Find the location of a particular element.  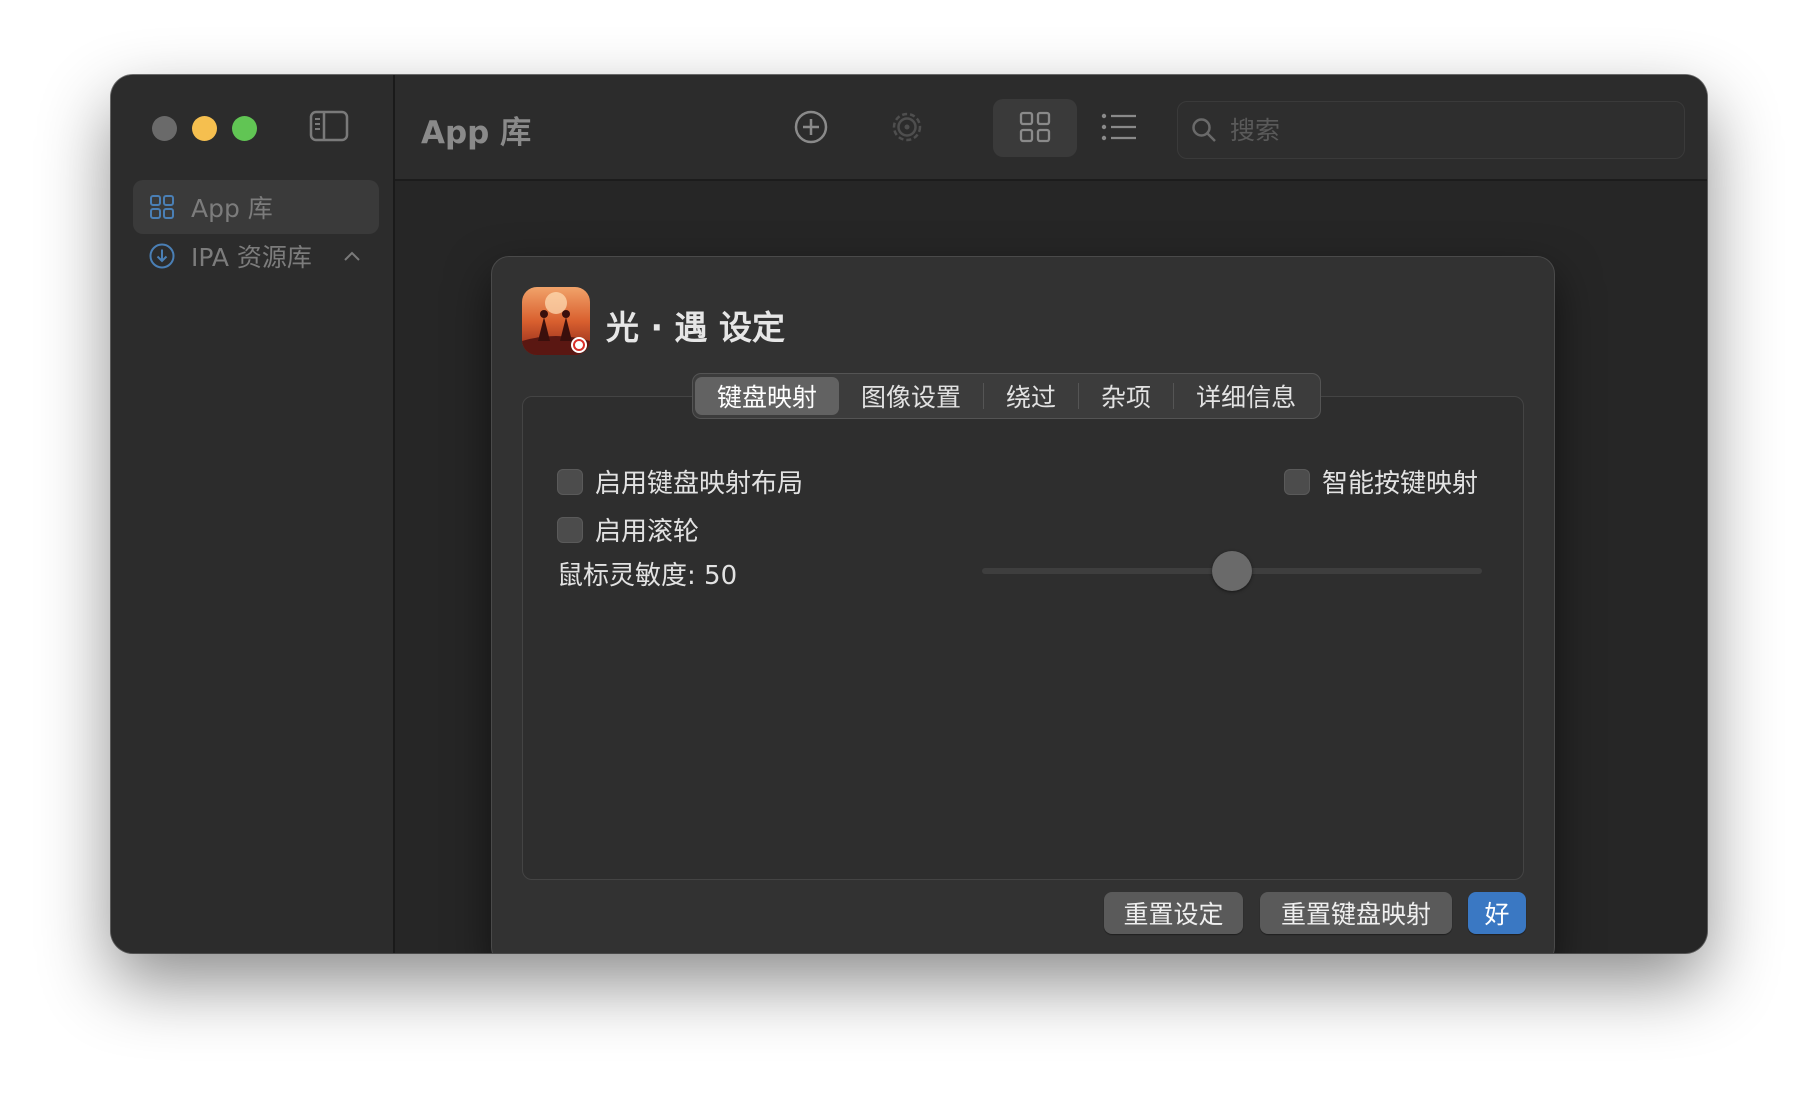

sidebar: App 库 IPA 资源库 is located at coordinates (253, 514).